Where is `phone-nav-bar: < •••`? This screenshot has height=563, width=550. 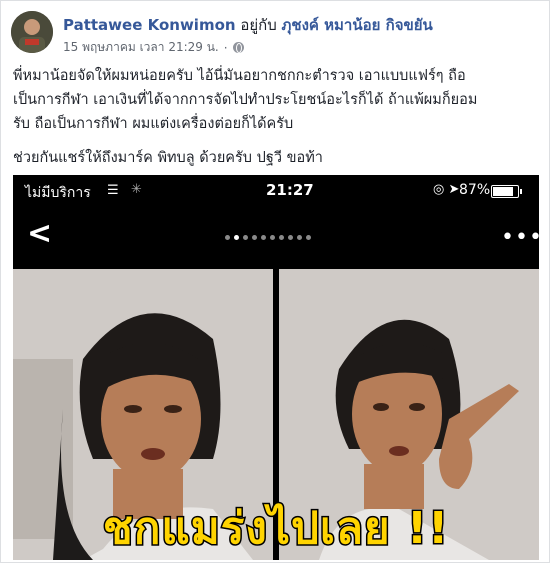 phone-nav-bar: < ••• is located at coordinates (276, 237).